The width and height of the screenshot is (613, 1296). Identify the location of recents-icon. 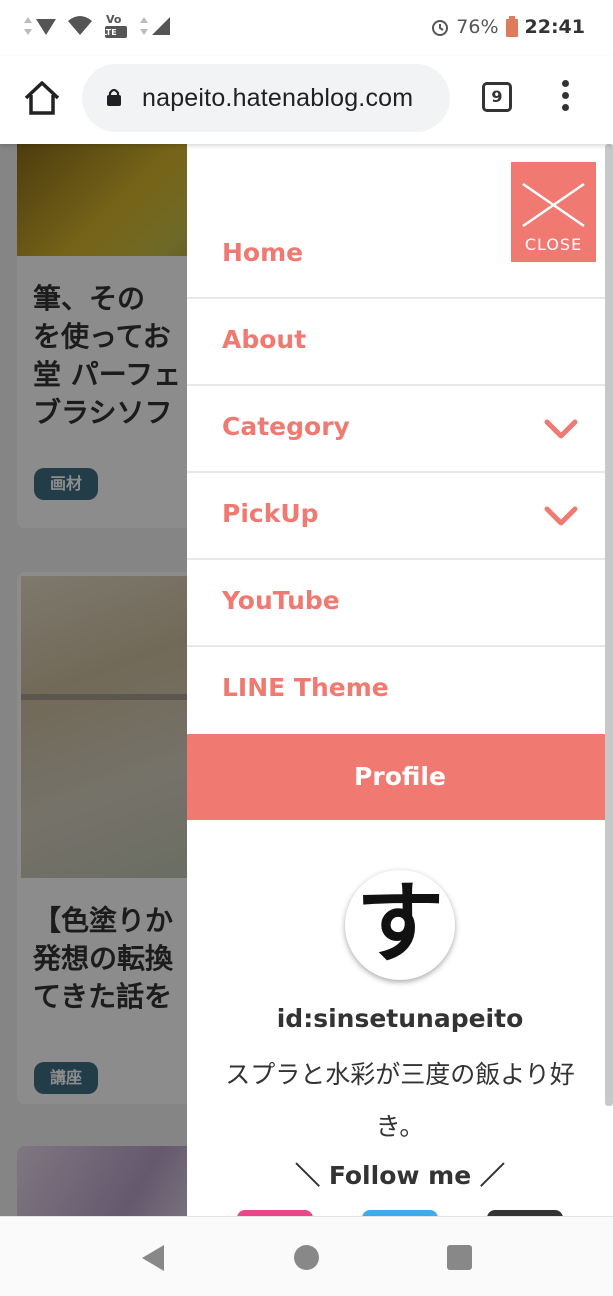
(459, 1257).